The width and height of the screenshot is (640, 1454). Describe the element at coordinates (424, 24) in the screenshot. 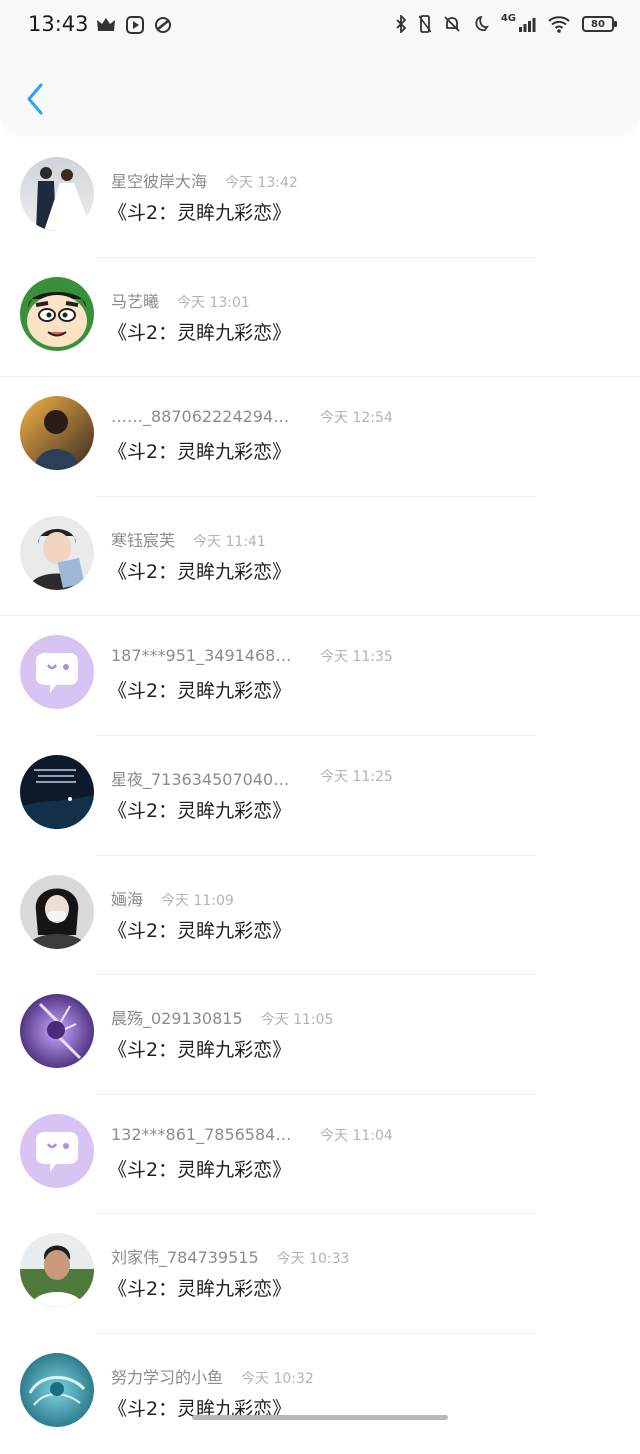

I see `vibrate-off-icon` at that location.